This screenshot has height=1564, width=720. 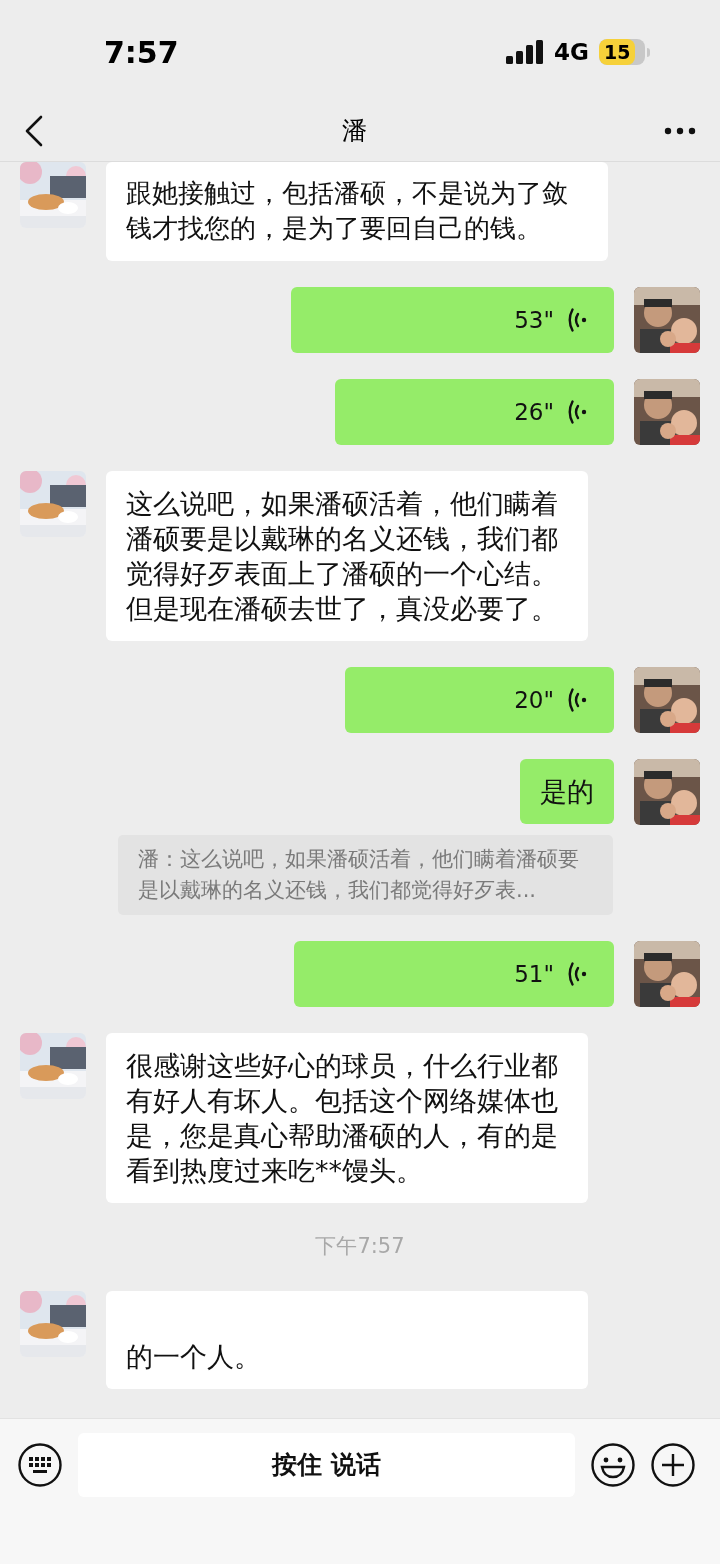 What do you see at coordinates (624, 52) in the screenshot?
I see `battery-indicator: 15` at bounding box center [624, 52].